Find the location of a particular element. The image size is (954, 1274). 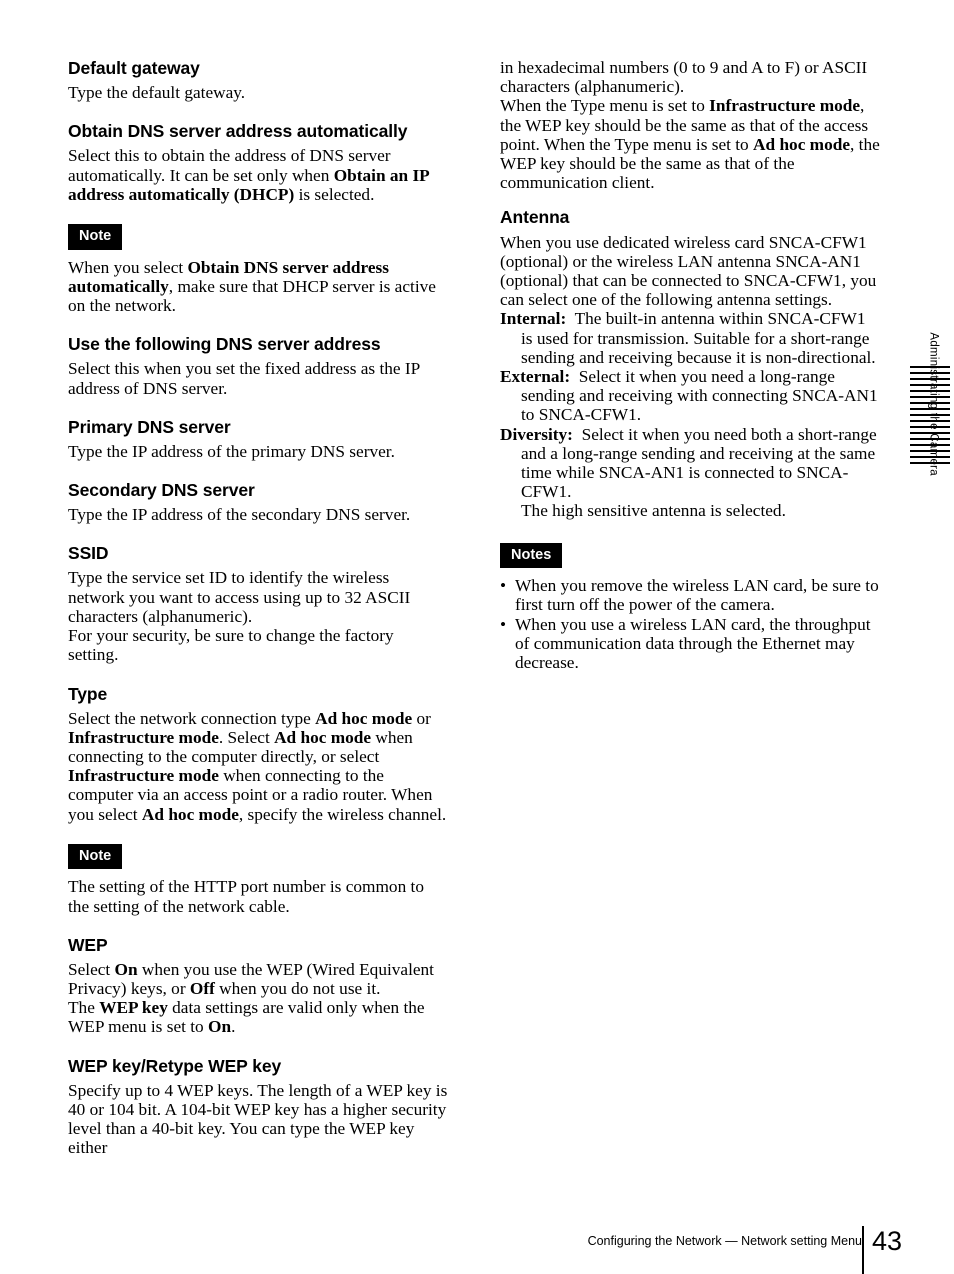

heading-default-gateway: Default gateway is located at coordinates (134, 68).